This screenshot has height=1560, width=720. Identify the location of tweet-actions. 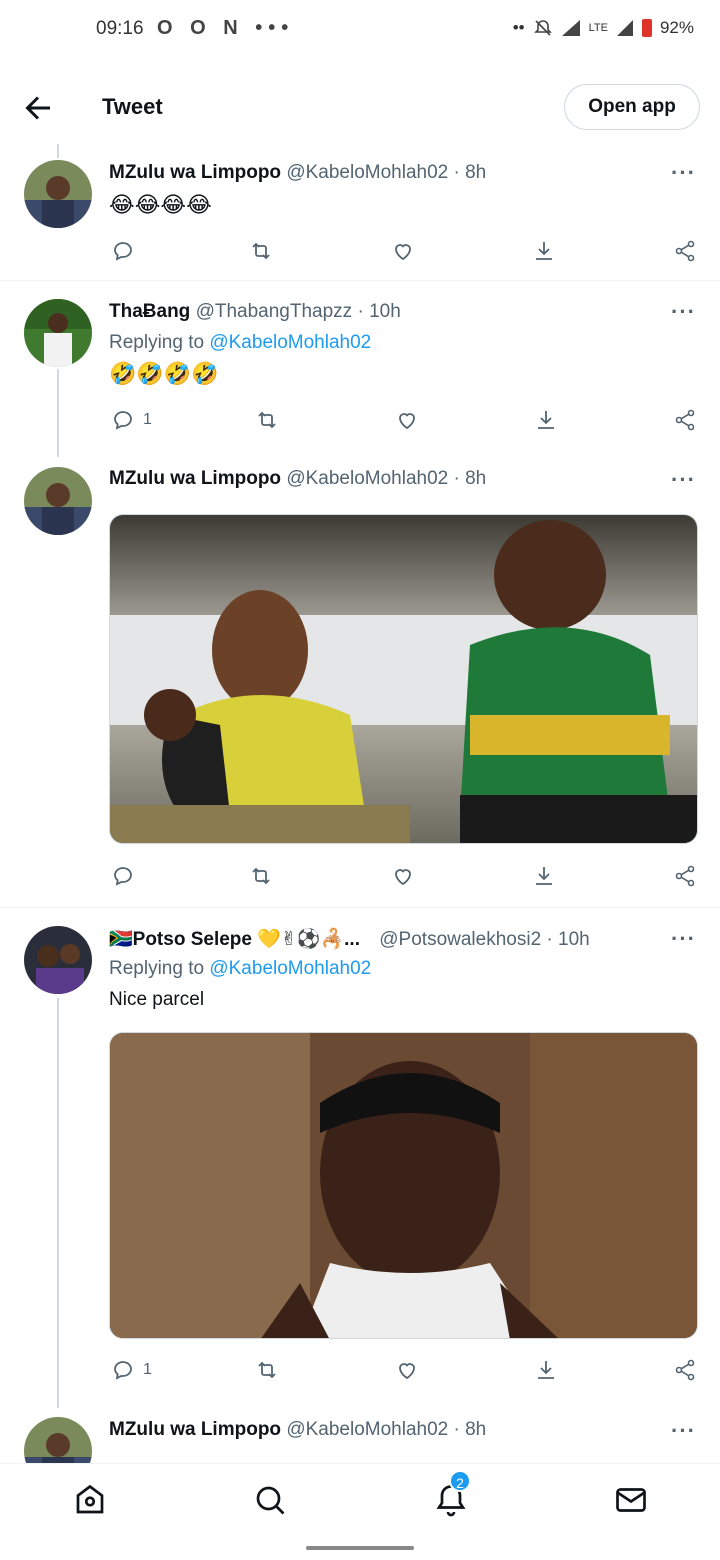
(404, 876).